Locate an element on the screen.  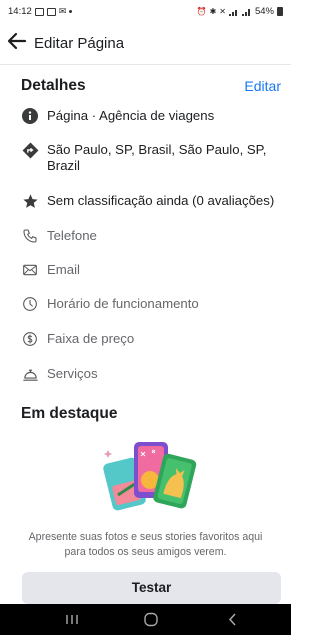
image-icon is located at coordinates (39, 11).